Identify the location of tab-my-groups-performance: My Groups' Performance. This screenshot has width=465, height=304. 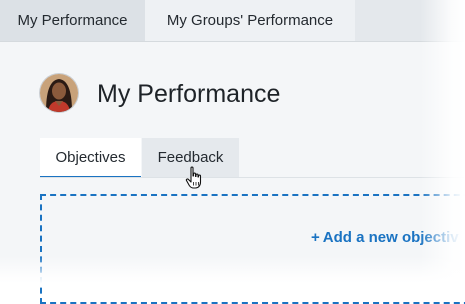
(250, 20).